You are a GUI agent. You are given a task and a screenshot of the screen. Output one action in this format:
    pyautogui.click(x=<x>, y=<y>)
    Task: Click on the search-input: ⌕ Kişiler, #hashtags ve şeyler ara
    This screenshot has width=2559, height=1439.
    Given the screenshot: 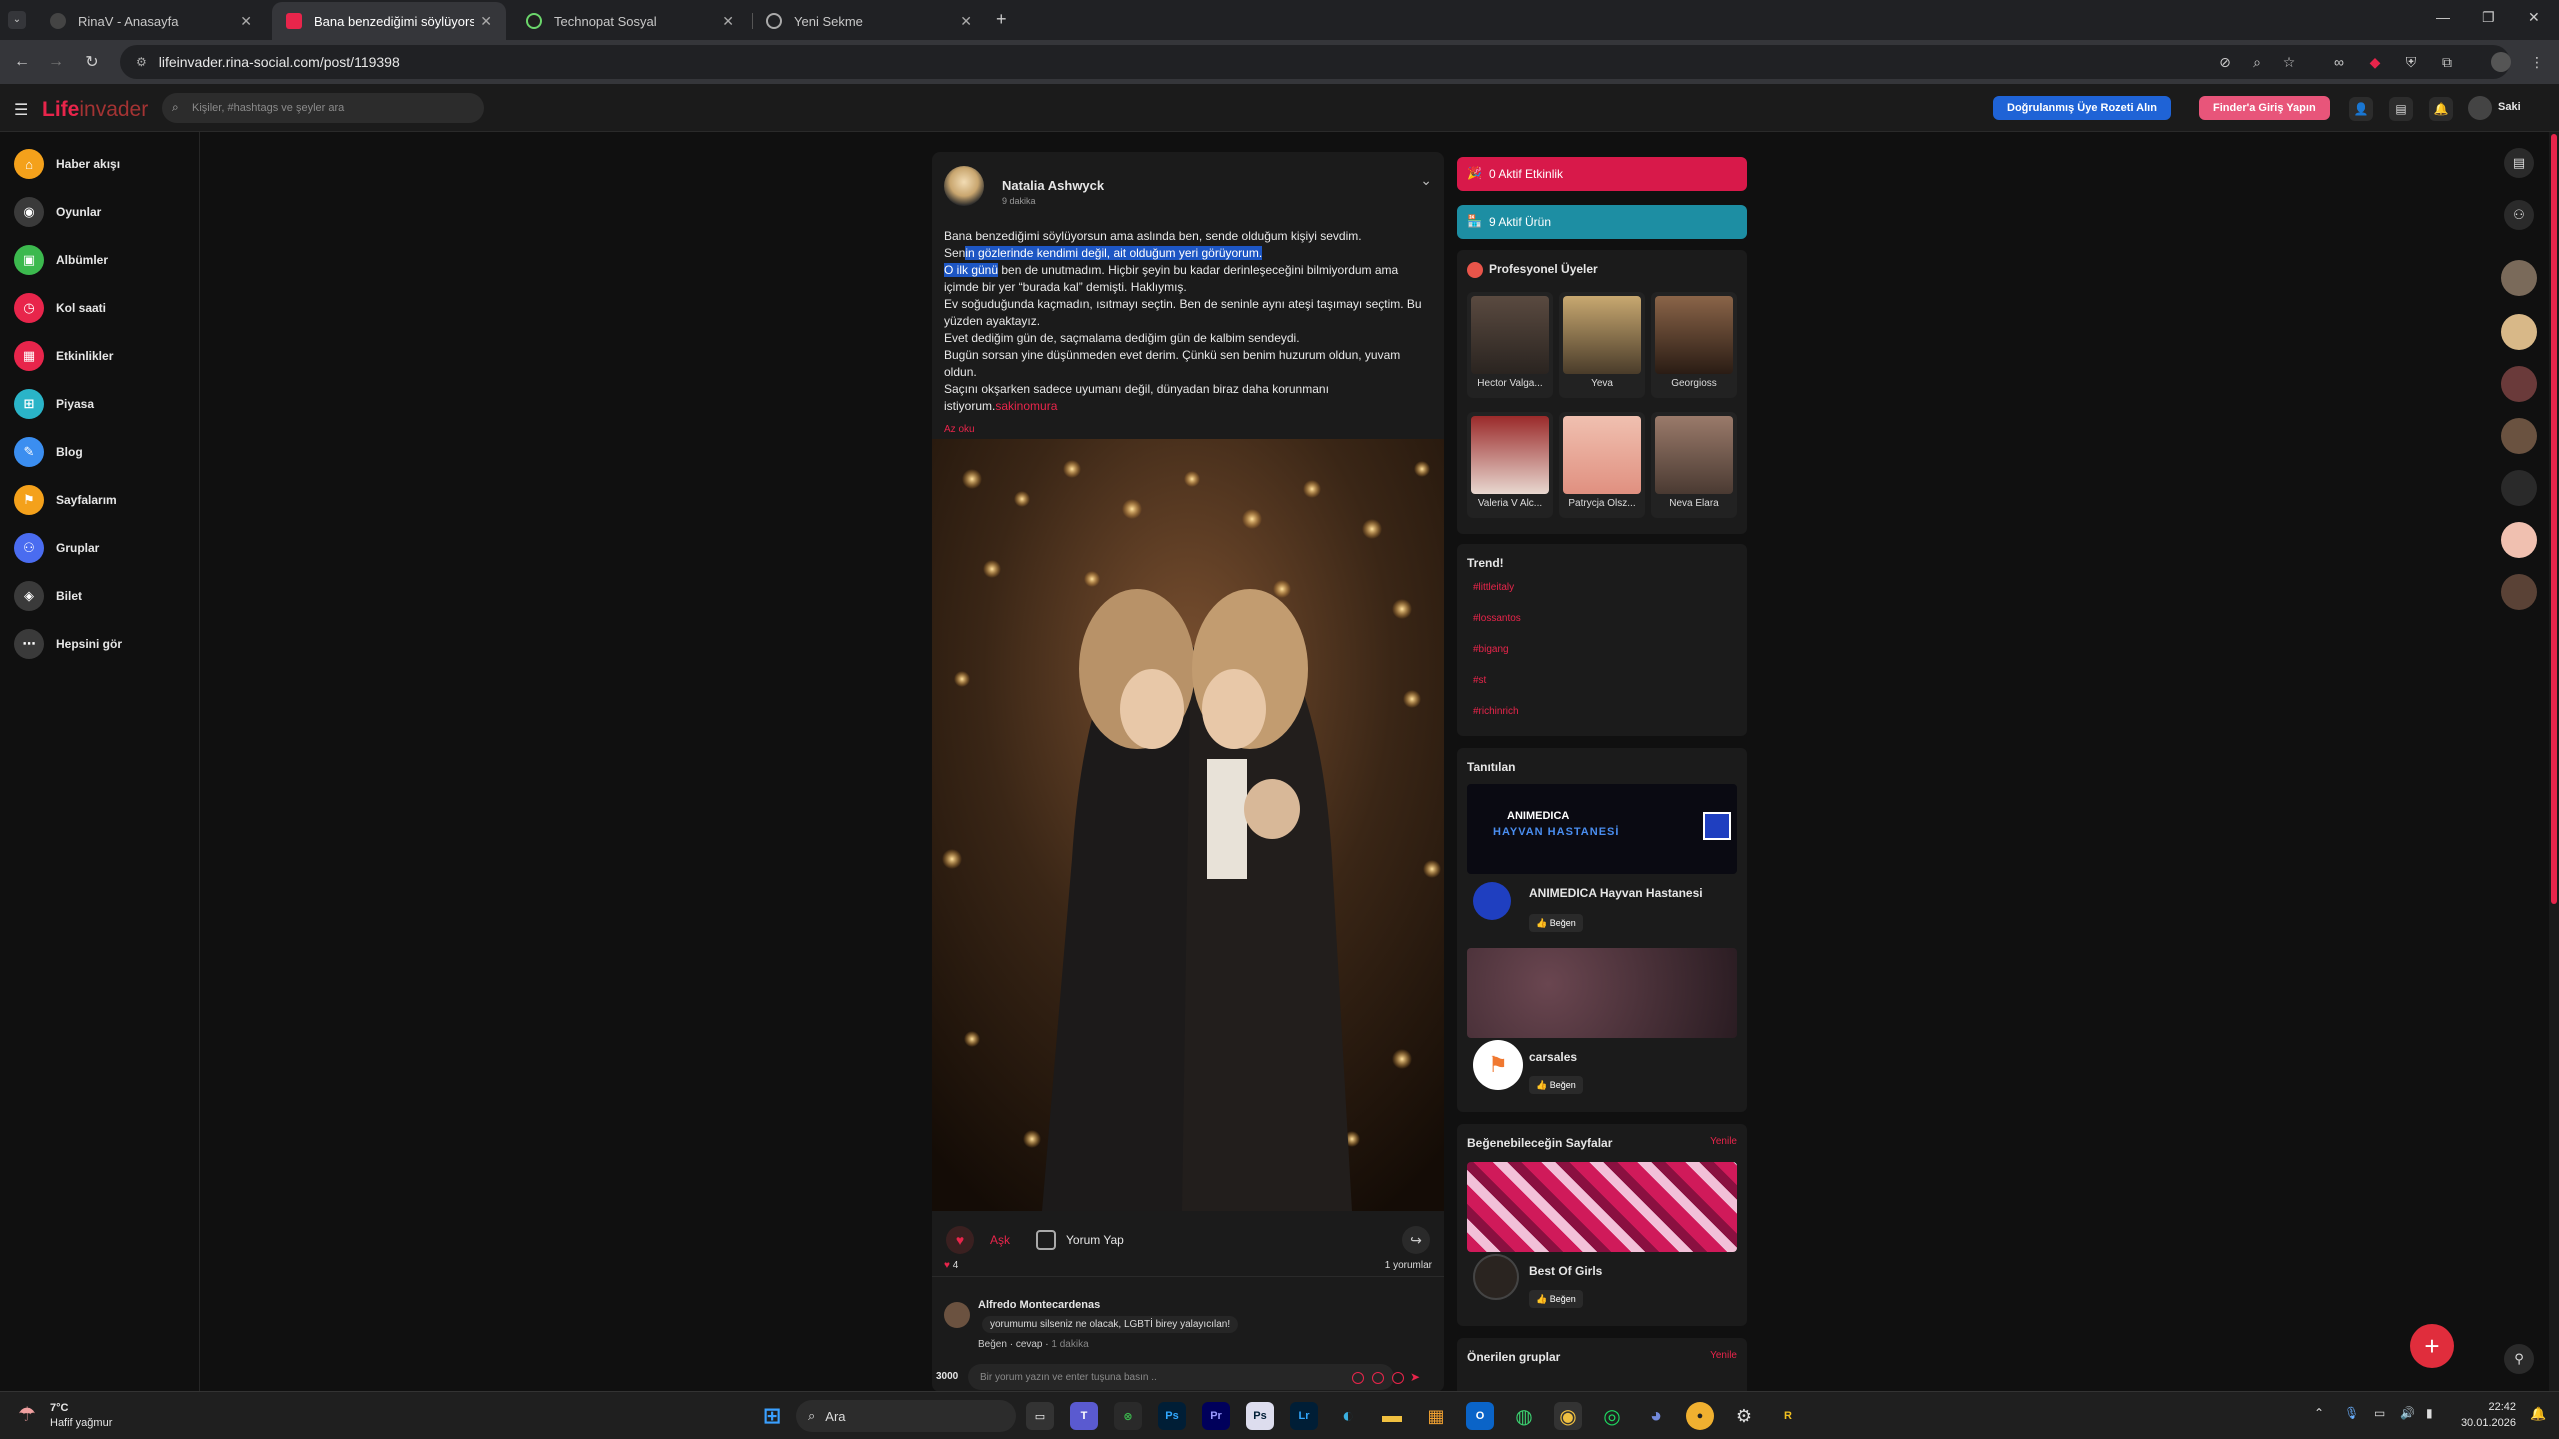 What is the action you would take?
    pyautogui.click(x=323, y=108)
    